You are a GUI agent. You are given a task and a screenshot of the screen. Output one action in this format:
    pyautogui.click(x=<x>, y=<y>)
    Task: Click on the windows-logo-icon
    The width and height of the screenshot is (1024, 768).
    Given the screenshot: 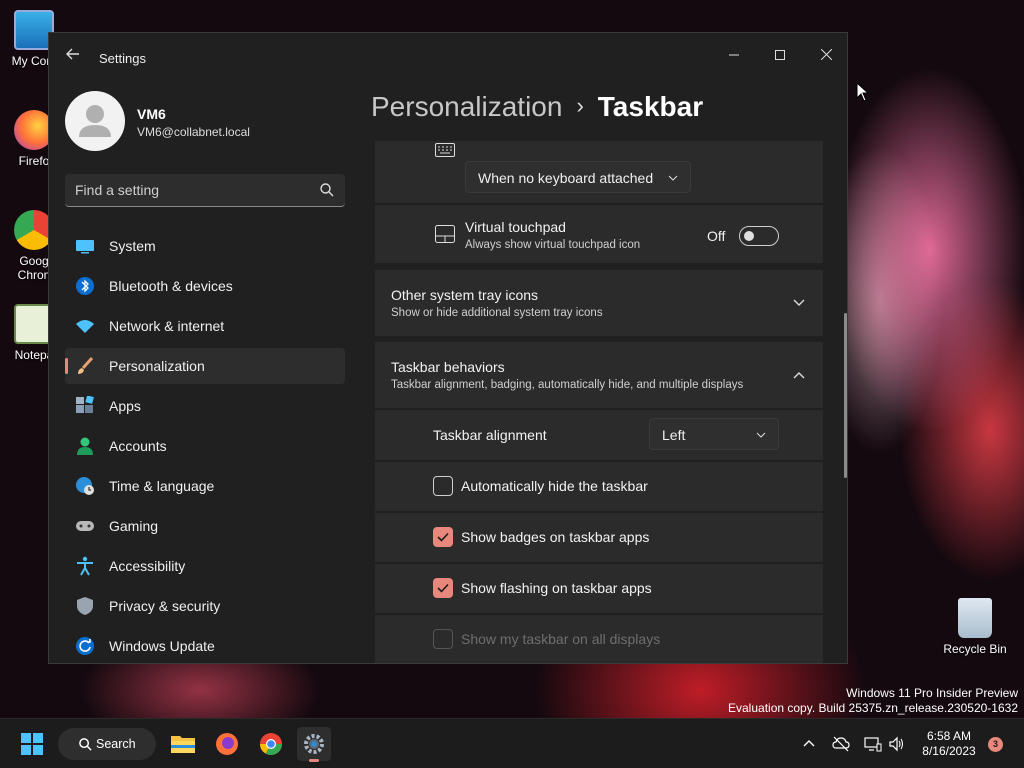 What is the action you would take?
    pyautogui.click(x=32, y=744)
    